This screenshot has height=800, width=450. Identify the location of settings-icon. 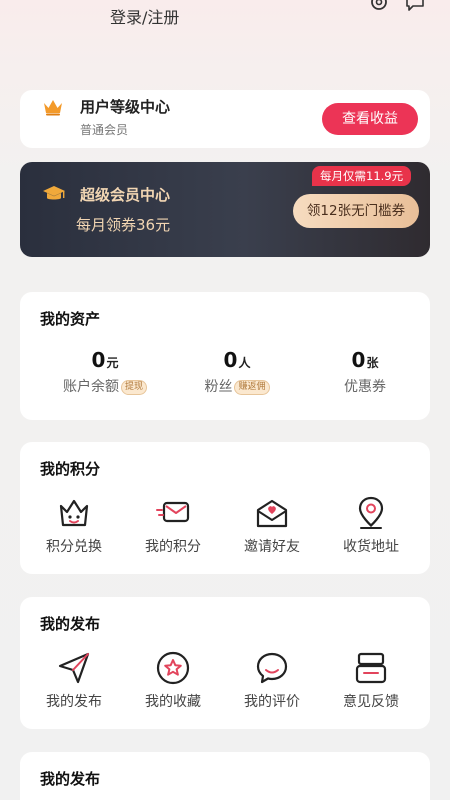
(379, 6).